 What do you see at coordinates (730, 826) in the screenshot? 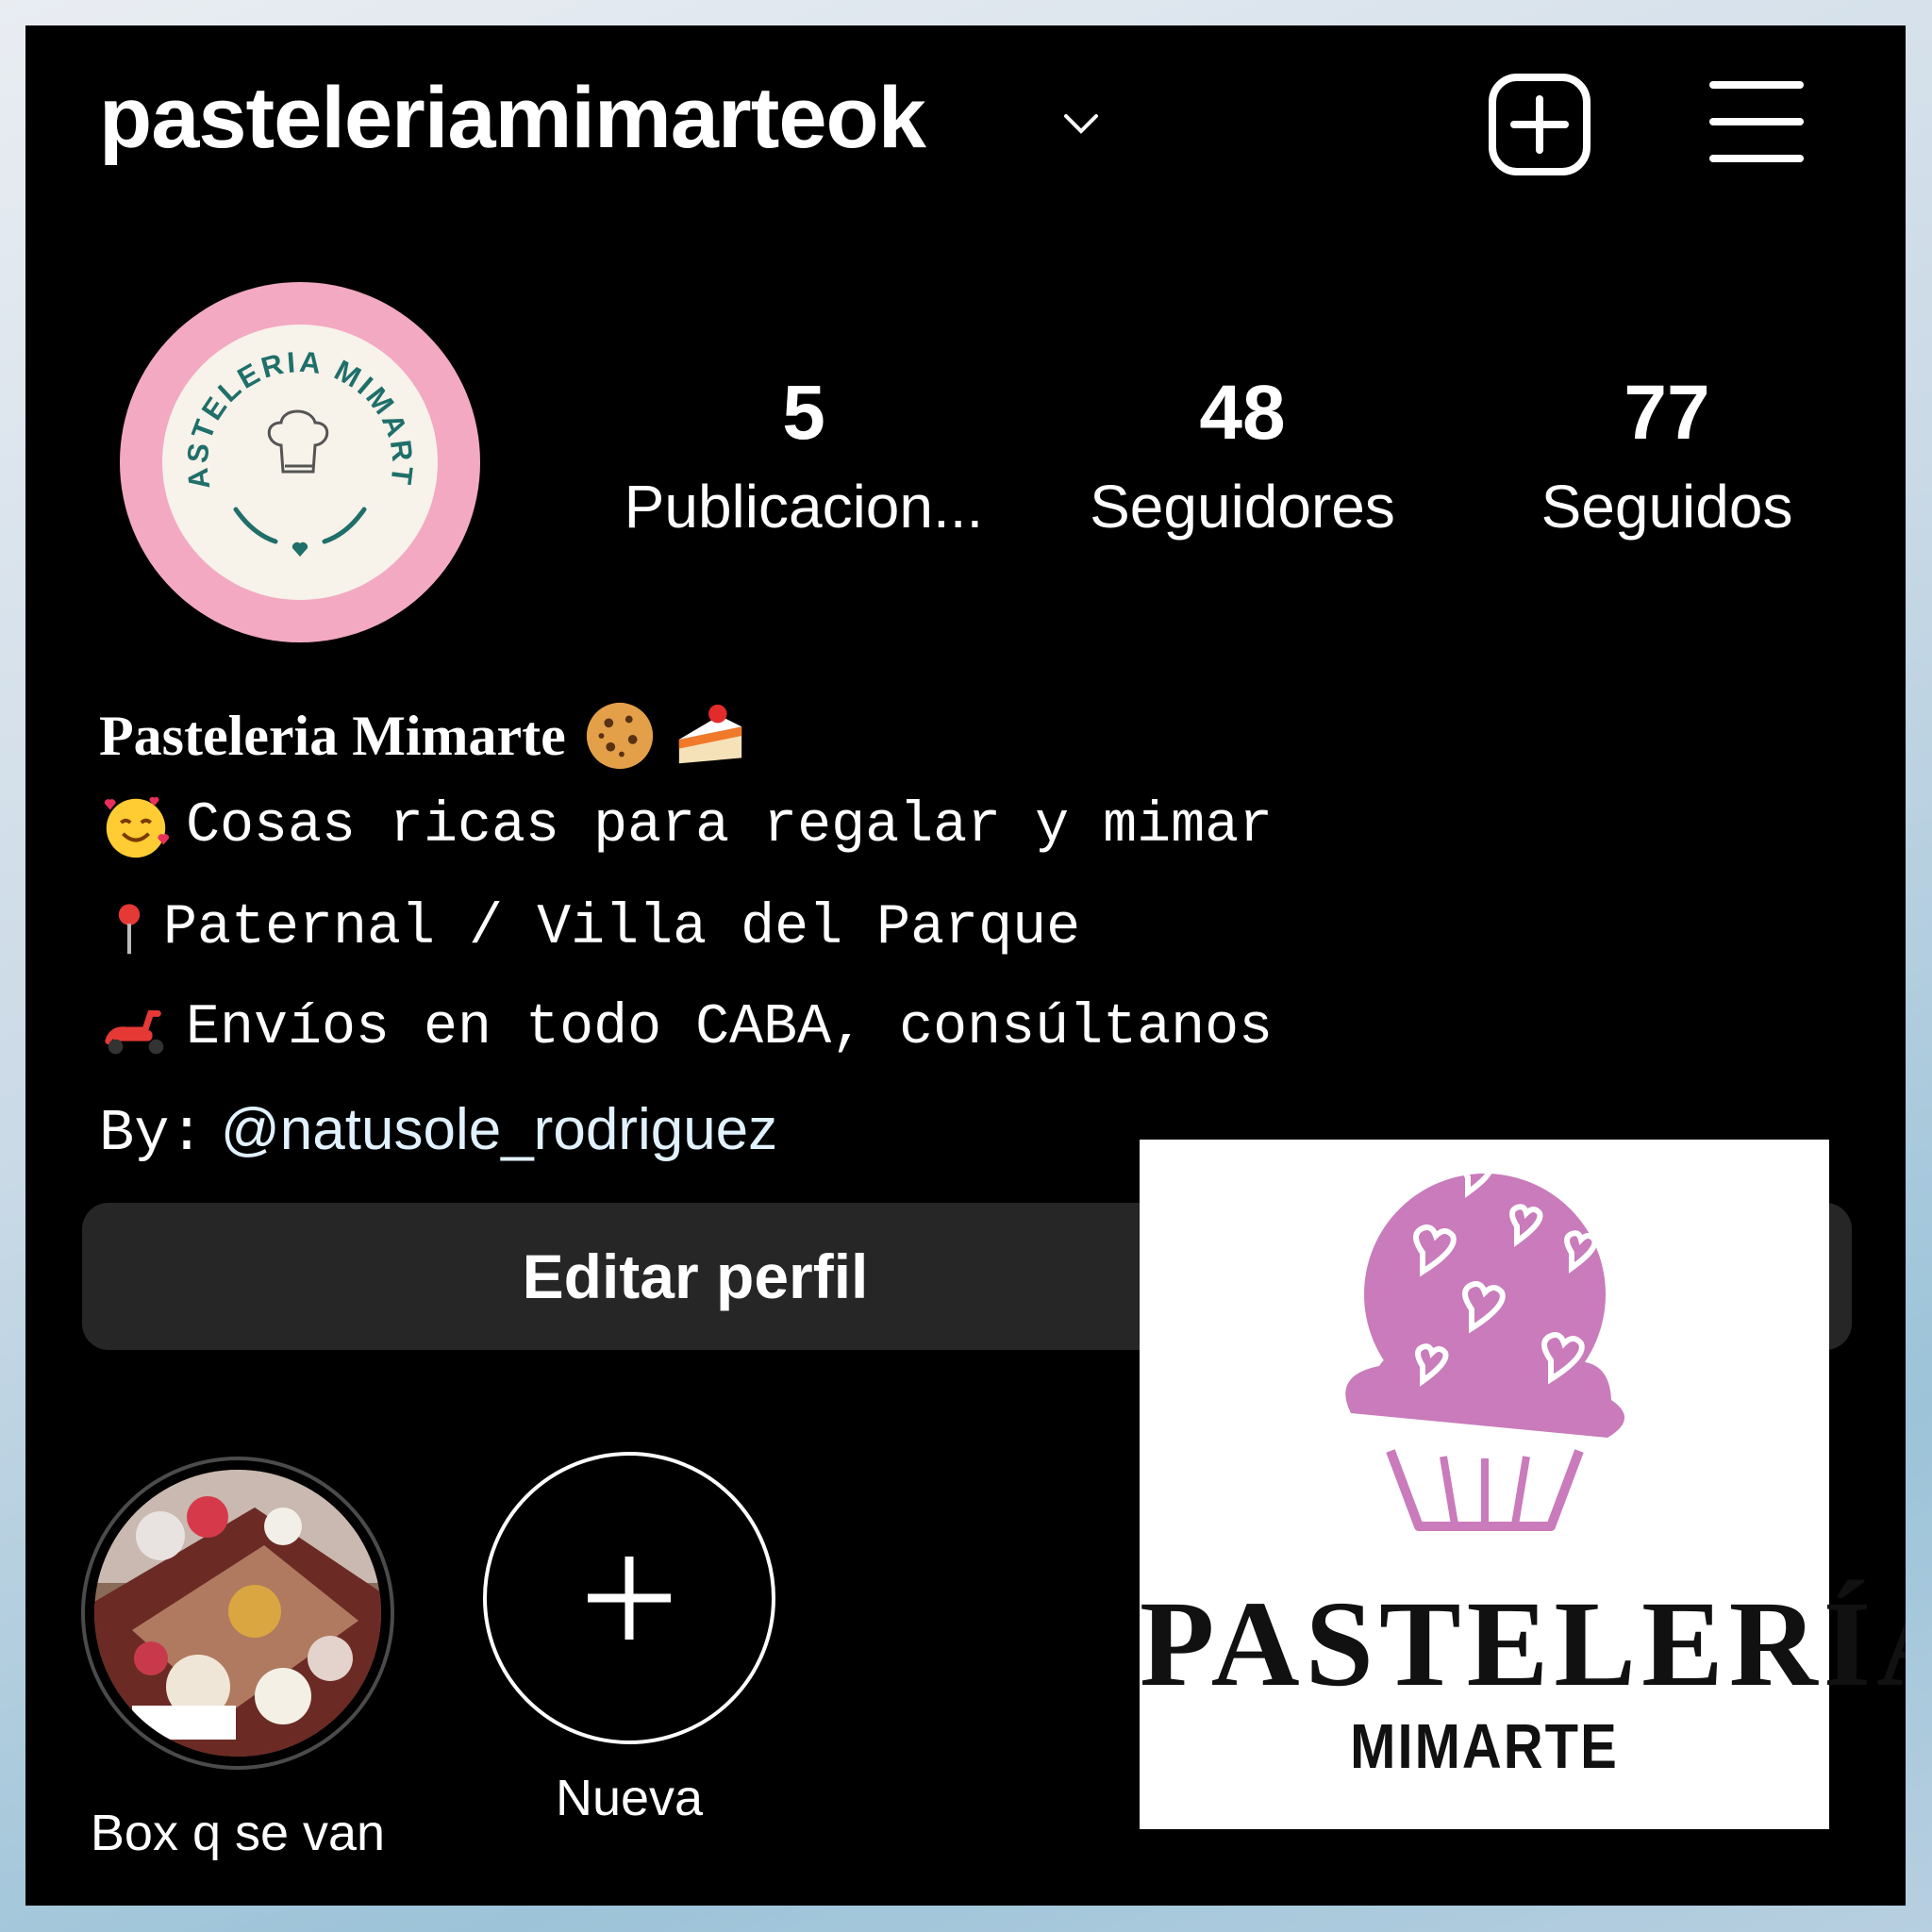
I see `bio-line-1-text: Cosas ricas para regalar y mimar` at bounding box center [730, 826].